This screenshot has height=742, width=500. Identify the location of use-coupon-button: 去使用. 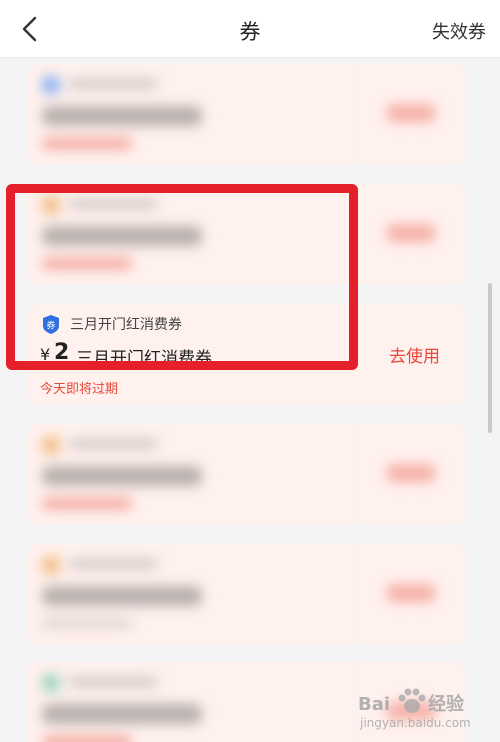
(414, 354).